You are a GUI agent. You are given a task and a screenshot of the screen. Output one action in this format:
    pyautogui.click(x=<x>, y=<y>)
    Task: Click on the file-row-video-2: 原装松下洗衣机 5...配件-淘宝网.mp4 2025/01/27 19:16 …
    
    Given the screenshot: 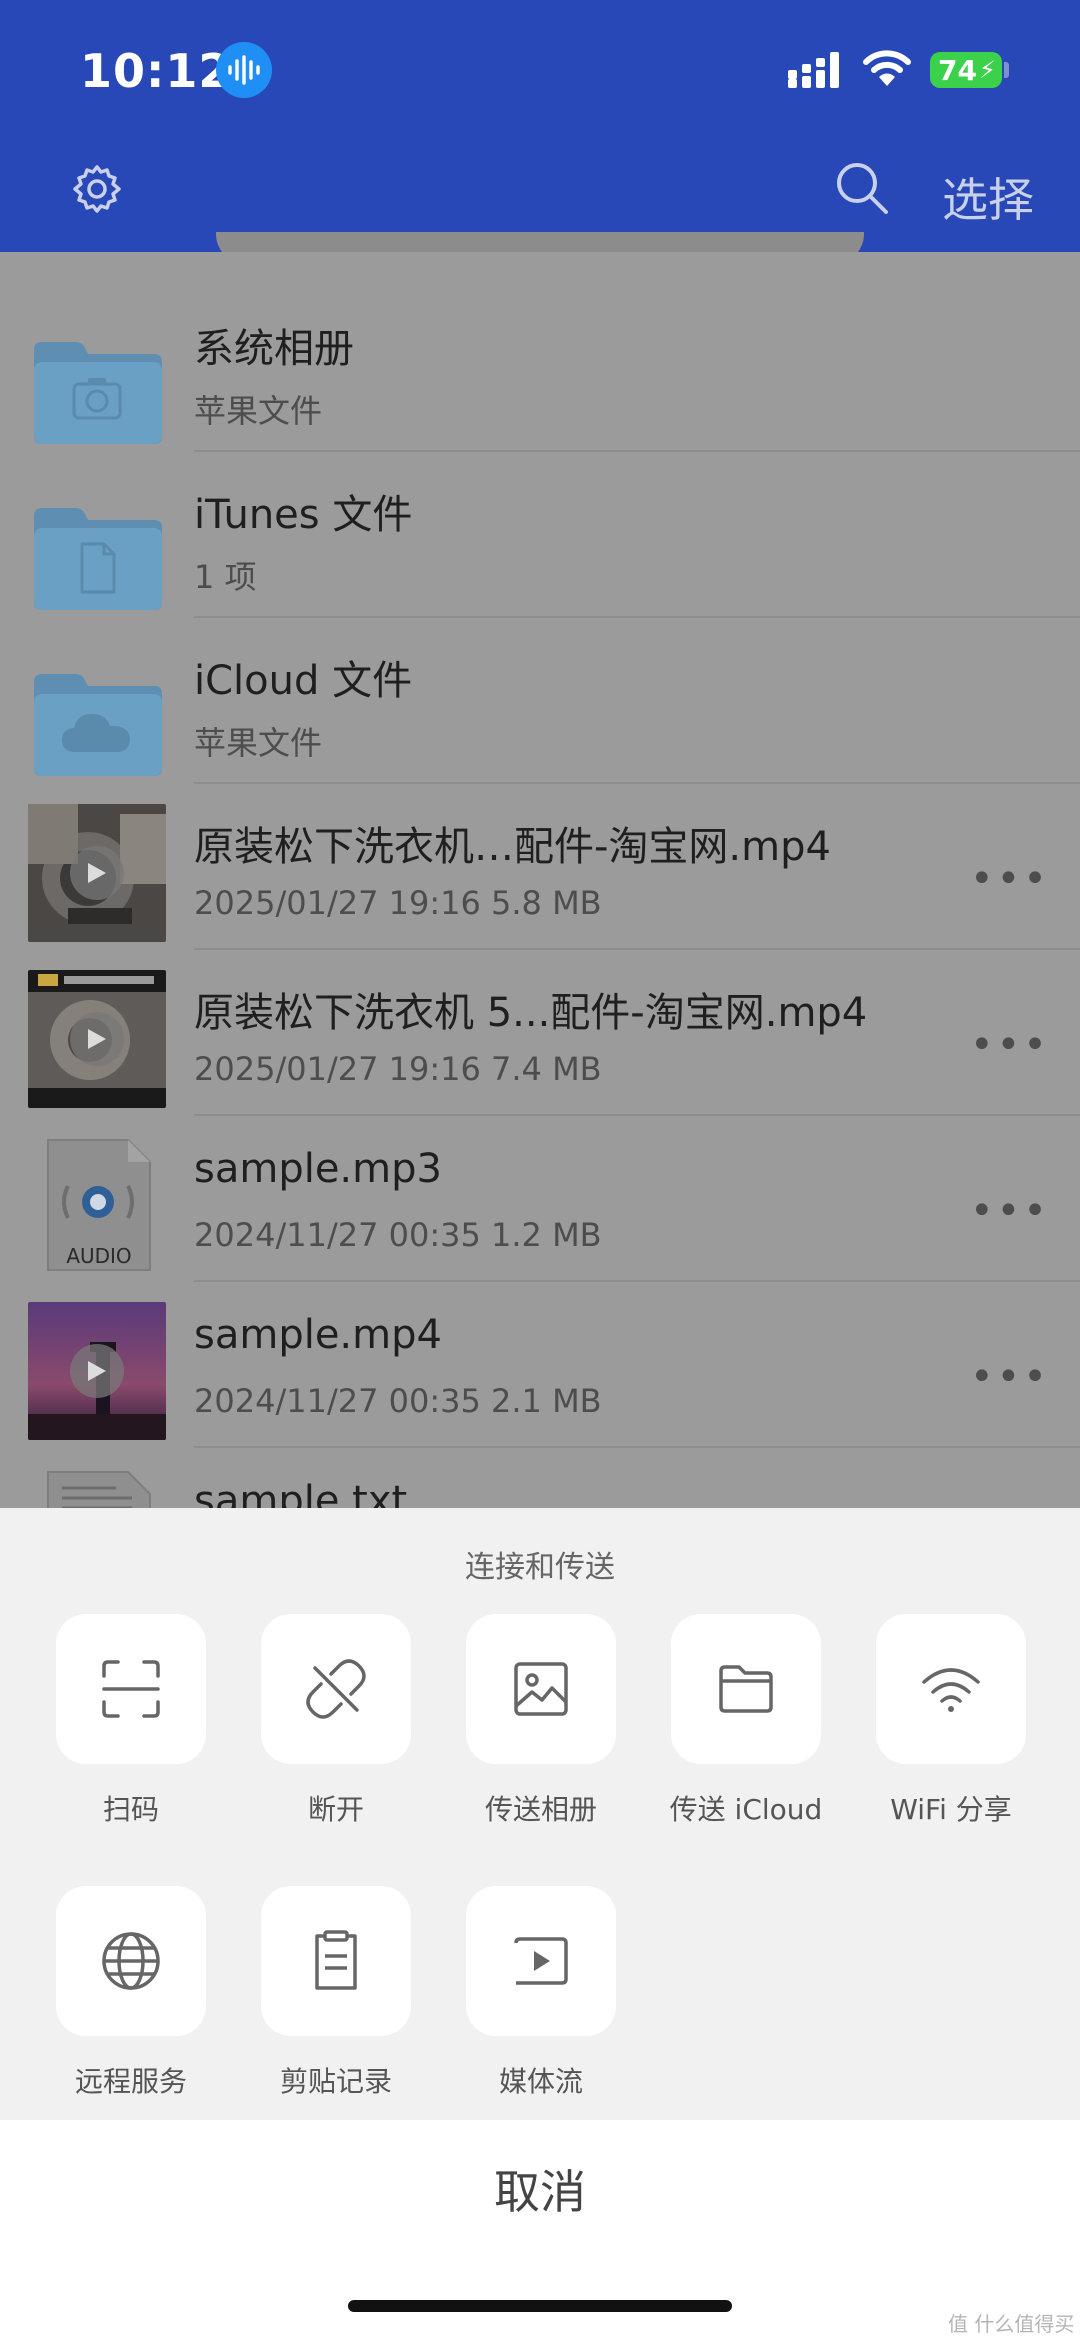 What is the action you would take?
    pyautogui.click(x=540, y=1033)
    